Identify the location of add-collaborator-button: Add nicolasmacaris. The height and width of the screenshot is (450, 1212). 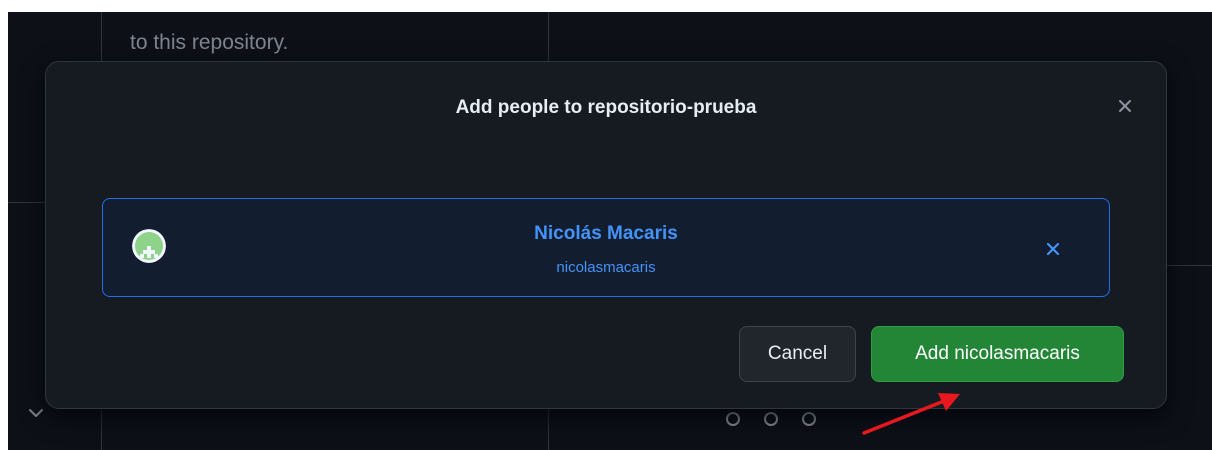
(997, 354).